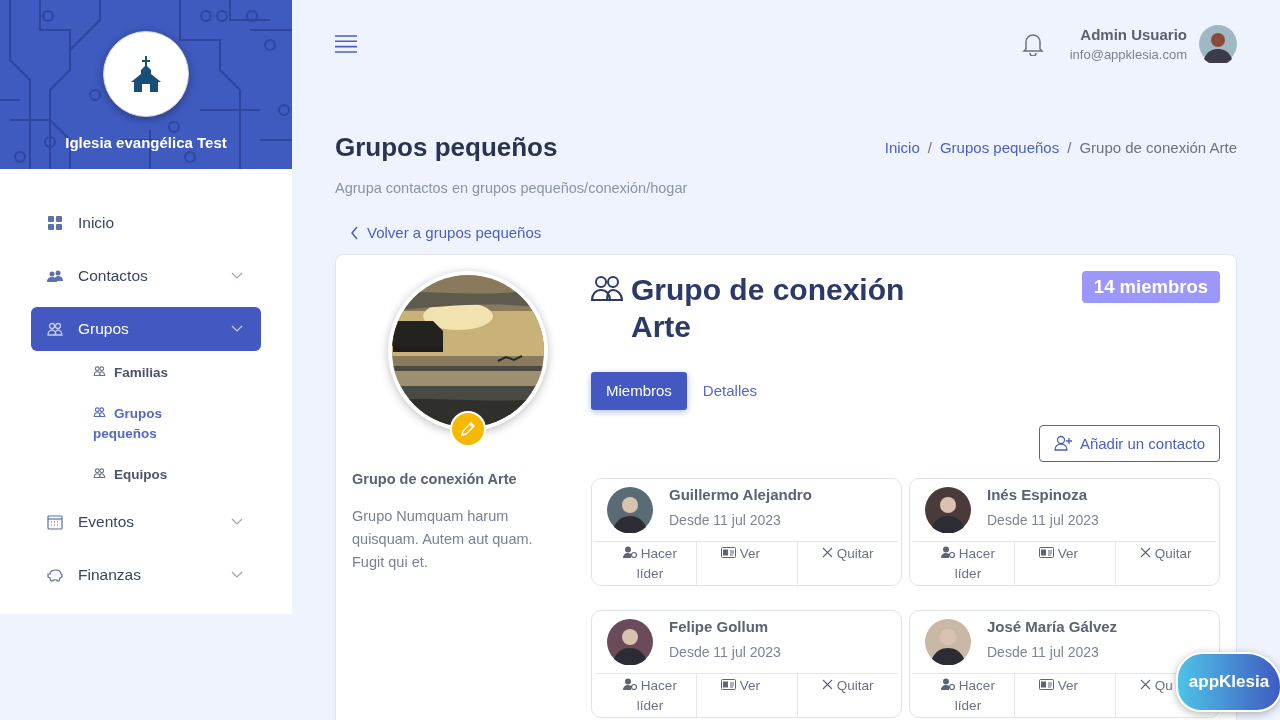  What do you see at coordinates (146, 142) in the screenshot?
I see `church-name: Iglesia evangélica Test` at bounding box center [146, 142].